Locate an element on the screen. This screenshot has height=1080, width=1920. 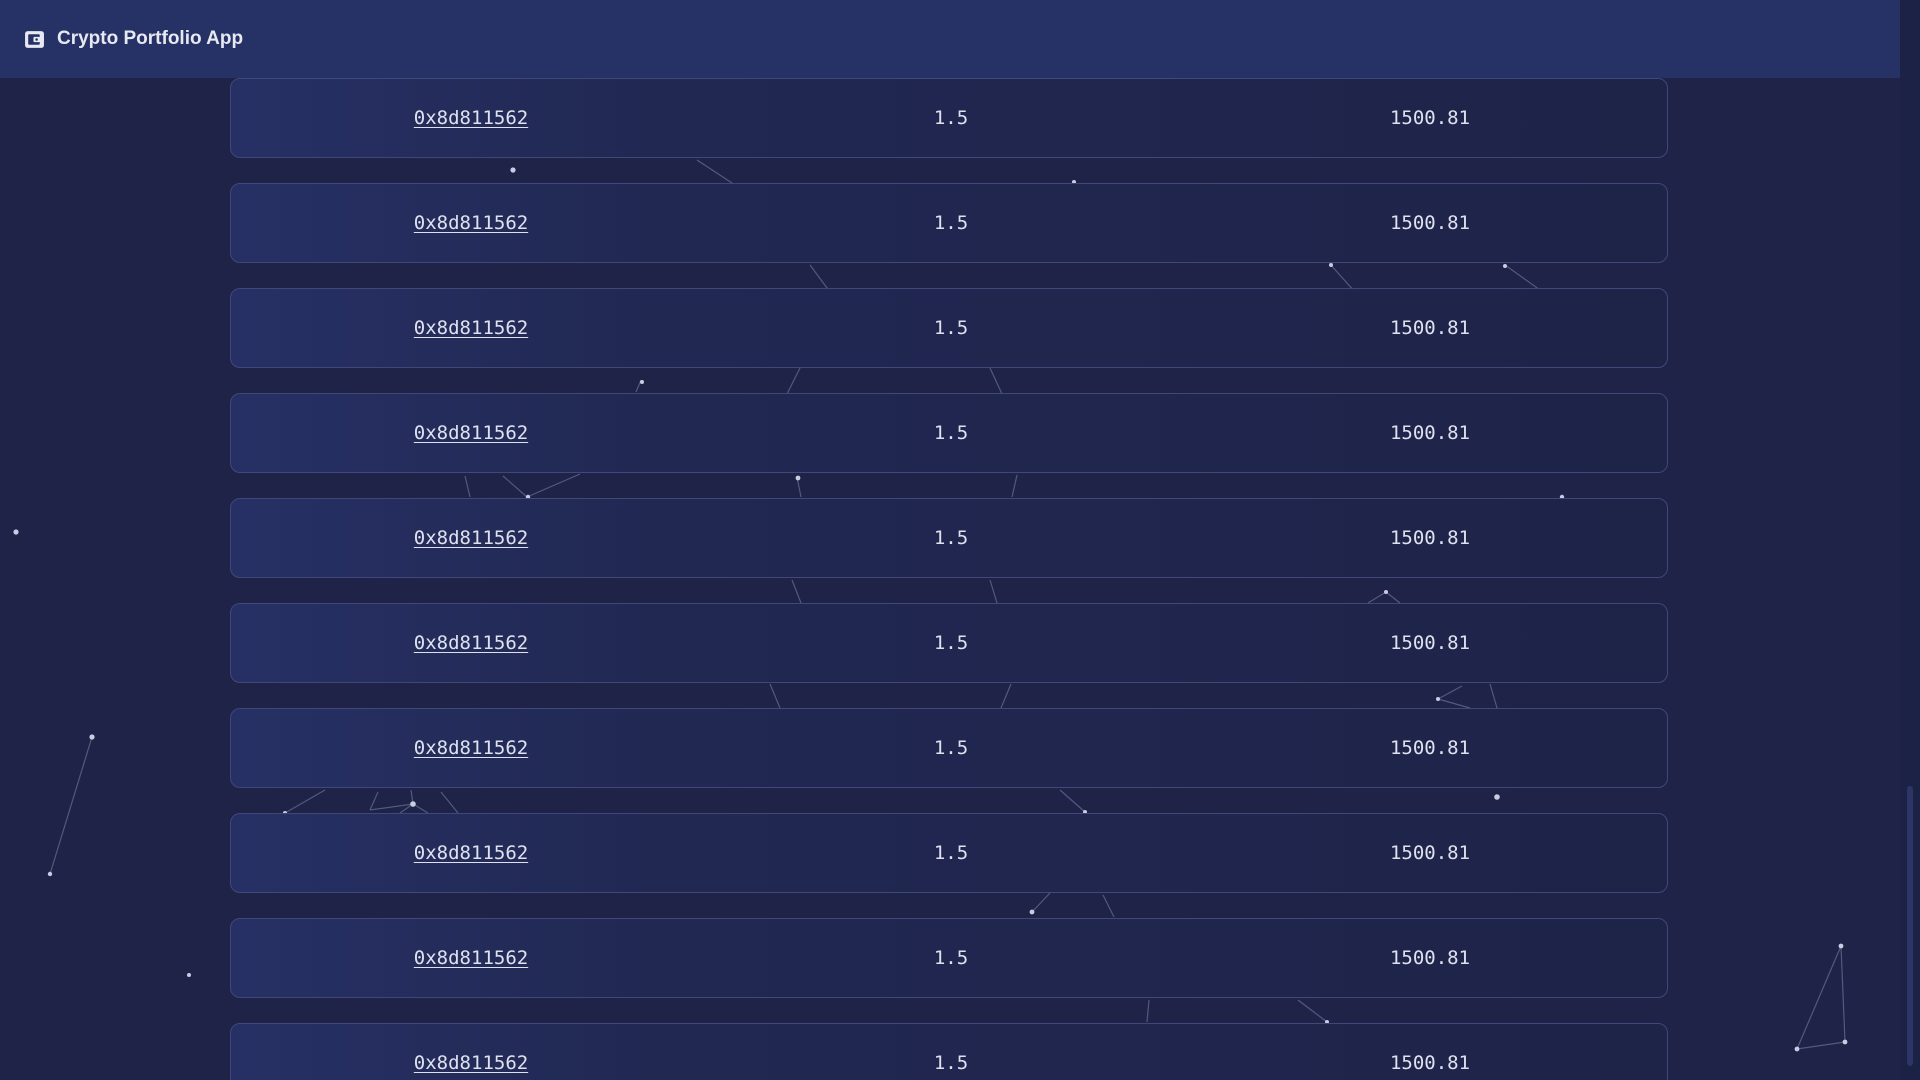
wallet-icon is located at coordinates (34, 39).